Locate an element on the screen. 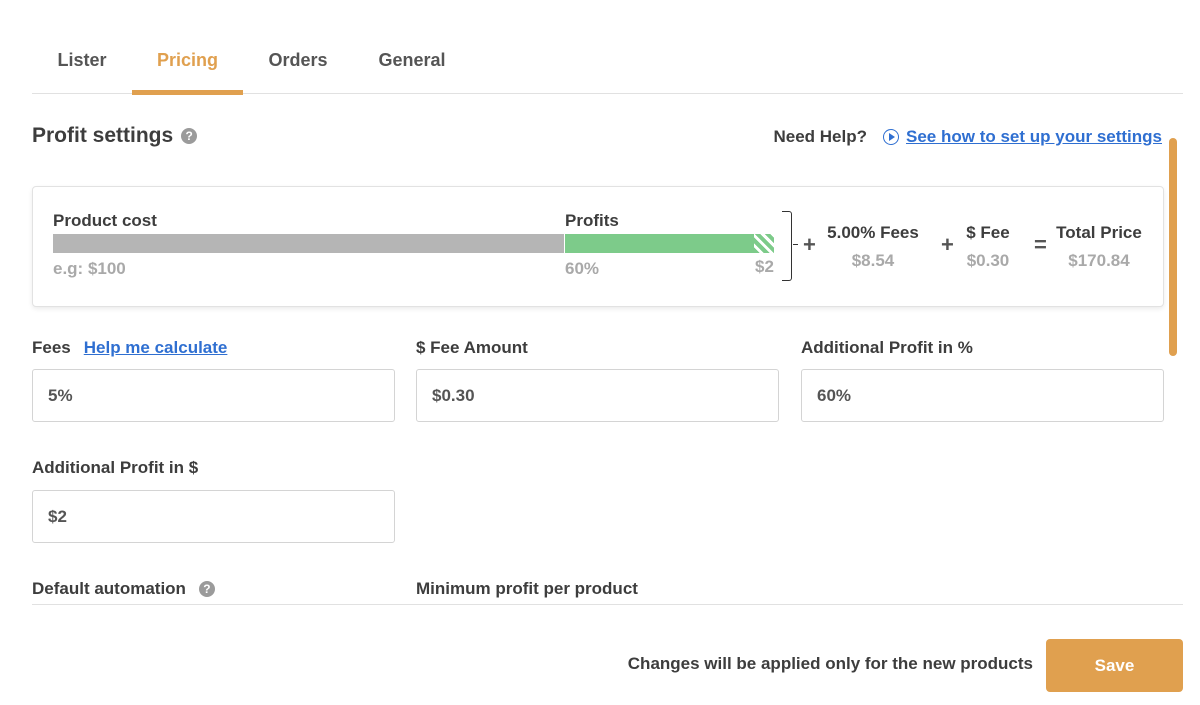 This screenshot has height=705, width=1200. fee-amount-input is located at coordinates (597, 395).